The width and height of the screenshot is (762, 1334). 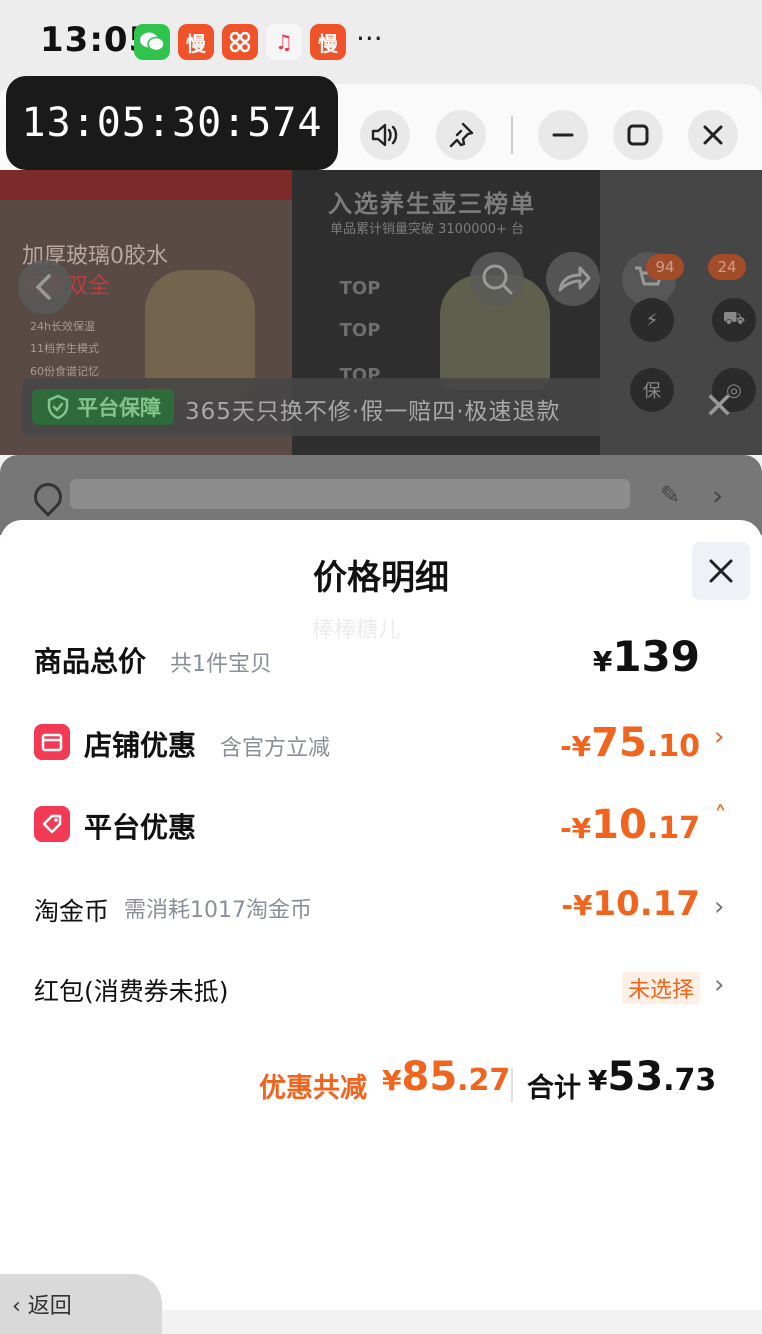 I want to click on chevron-up-icon: ˄, so click(x=720, y=817).